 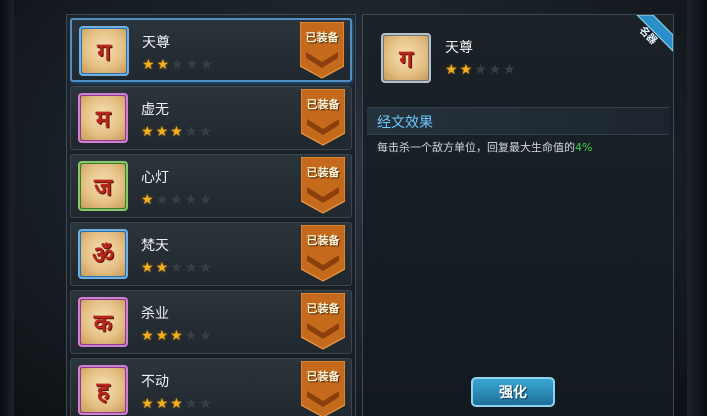 I want to click on scripture-list-item: ग 天尊 ★ ★ ★ ★ ★ 已装备, so click(x=211, y=50).